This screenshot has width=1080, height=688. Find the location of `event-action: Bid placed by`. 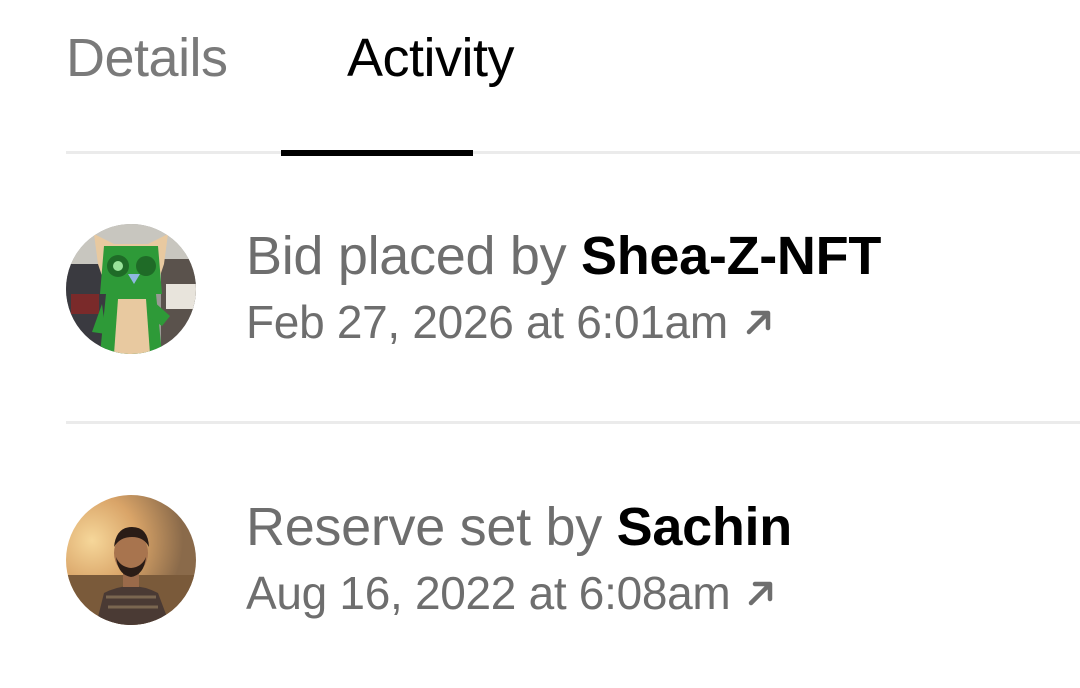

event-action: Bid placed by is located at coordinates (406, 256).